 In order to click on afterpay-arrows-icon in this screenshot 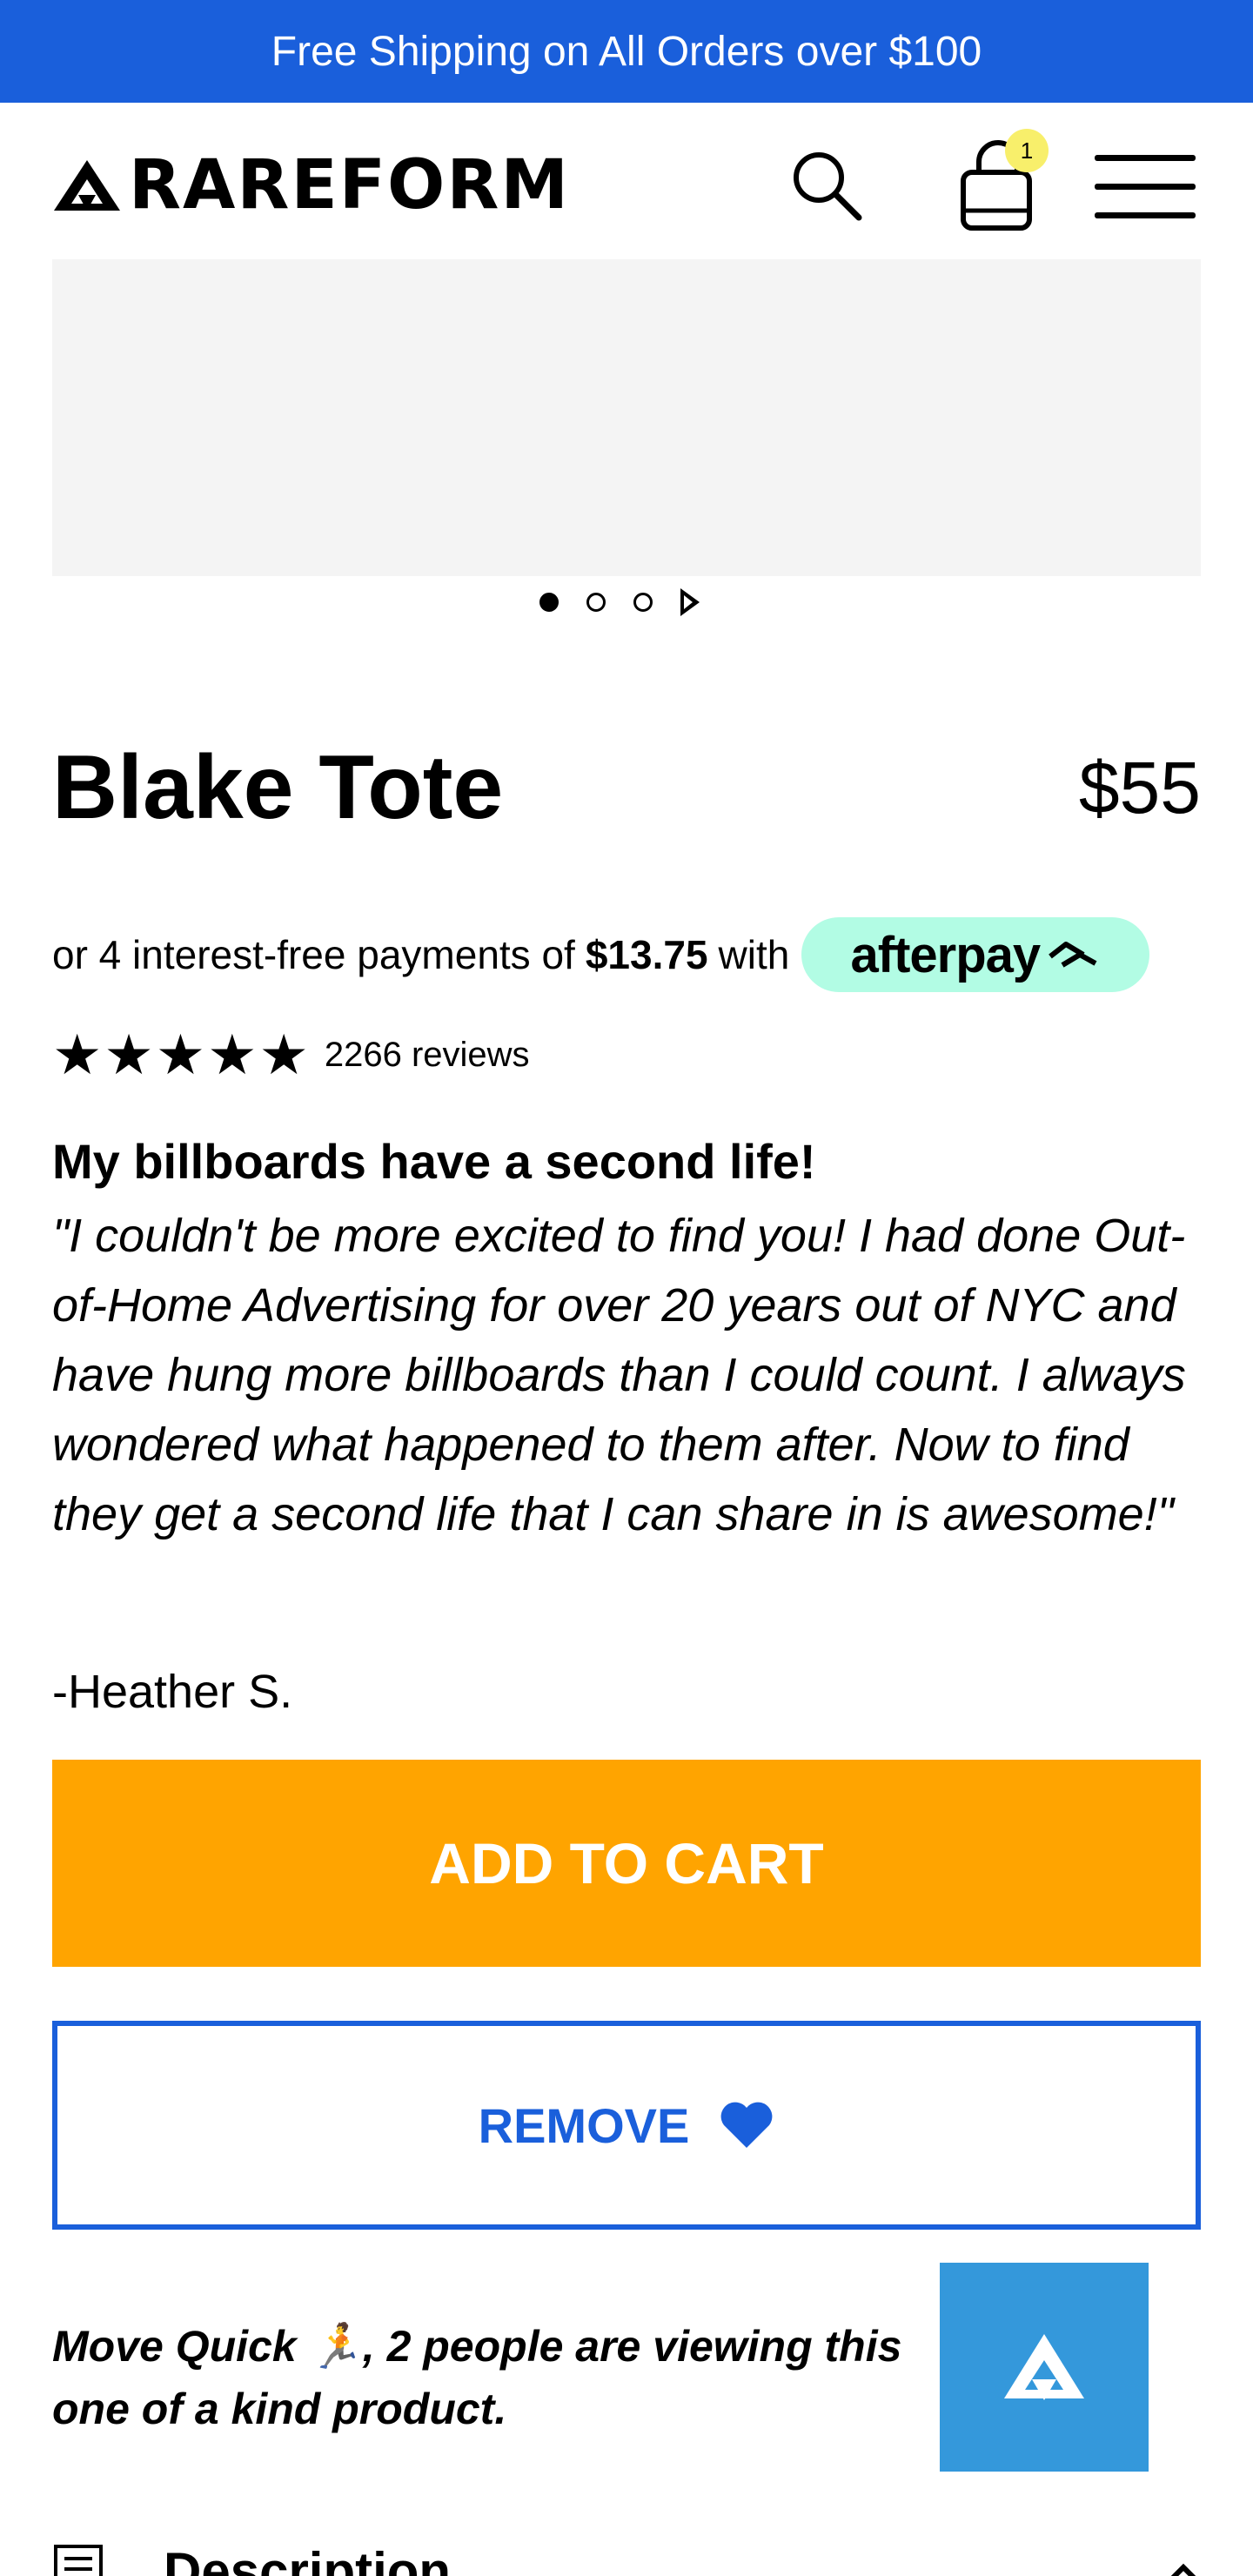, I will do `click(1073, 955)`.